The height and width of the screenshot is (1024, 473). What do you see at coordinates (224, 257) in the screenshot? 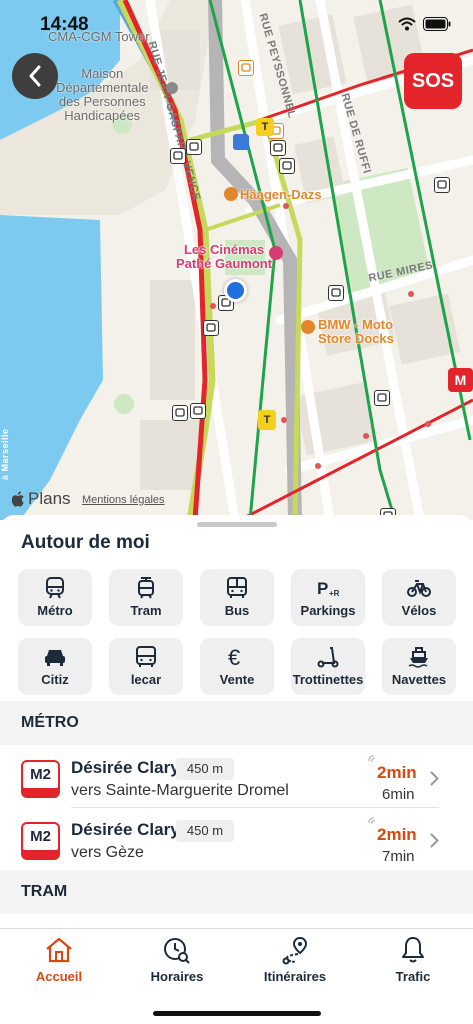
I see `poi-cinemas-label: Les Cinémas Pathé Gaumont` at bounding box center [224, 257].